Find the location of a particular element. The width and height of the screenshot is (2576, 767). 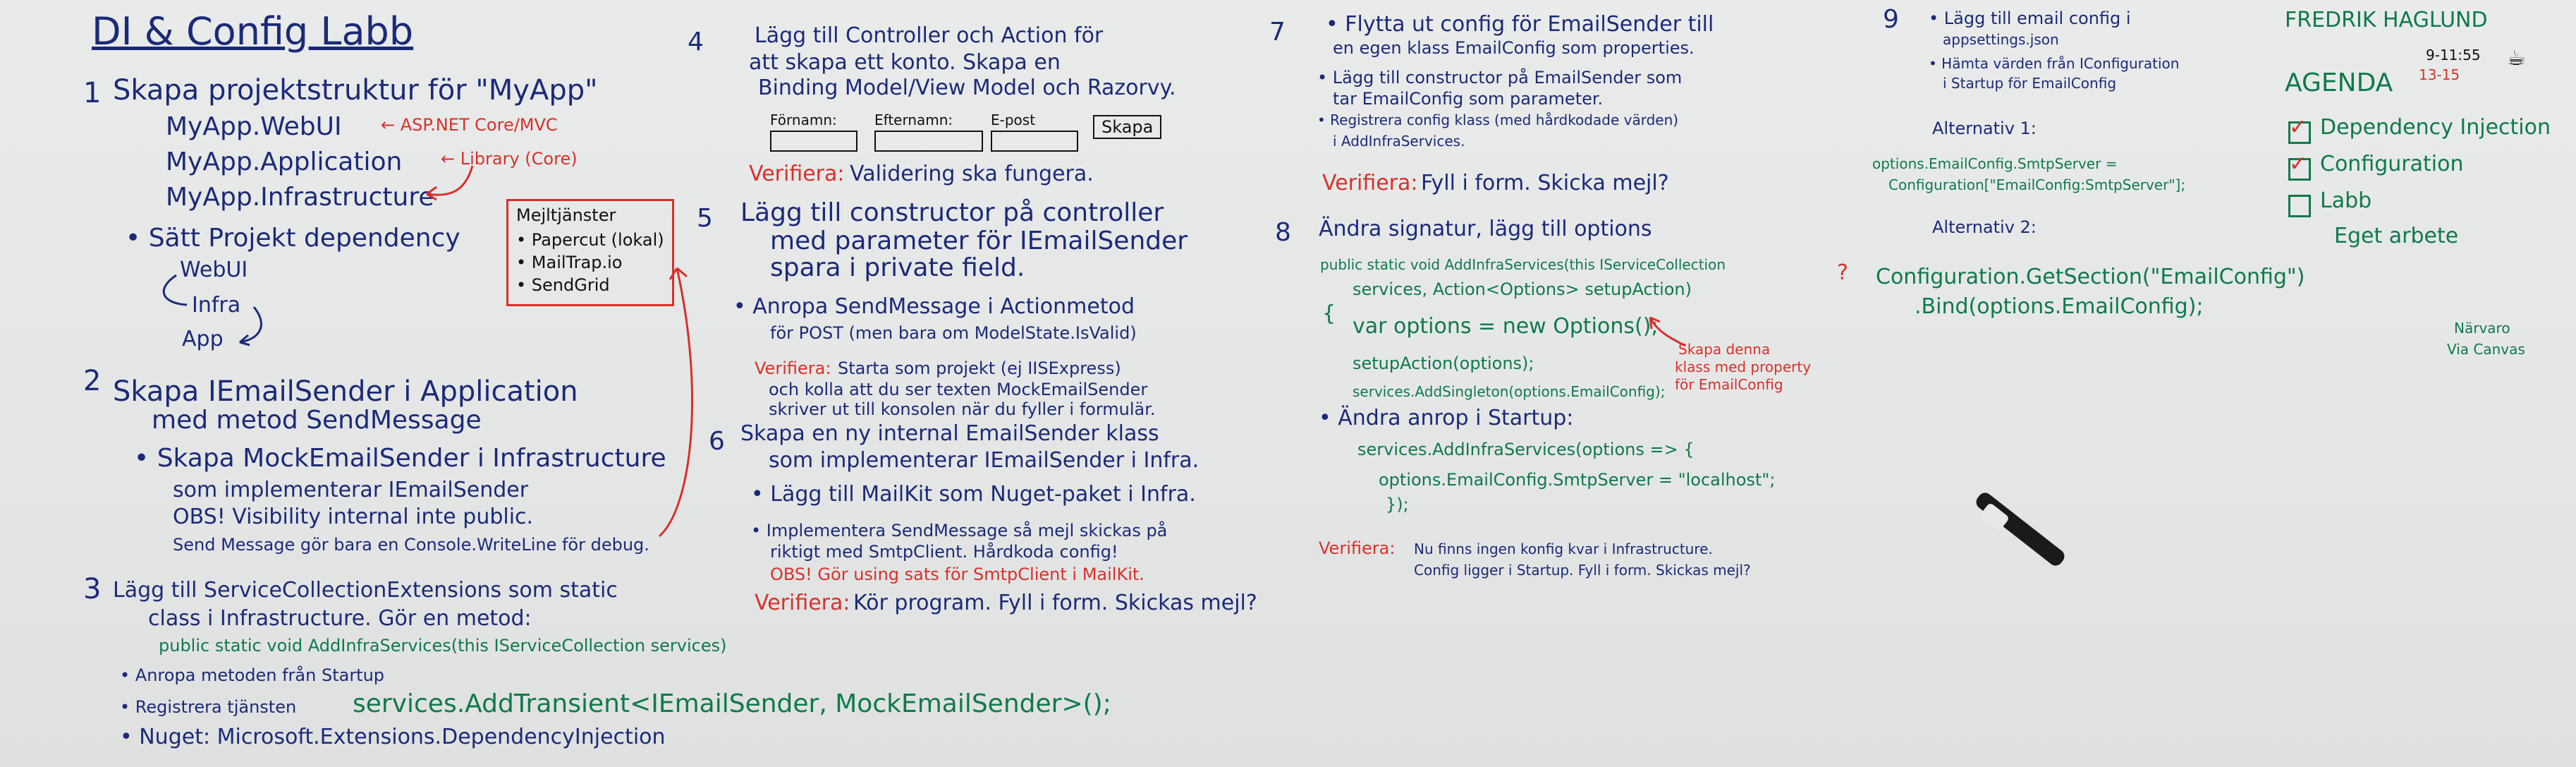

sec7-line1: • Flytta ut config för EmailSender till is located at coordinates (1520, 24).